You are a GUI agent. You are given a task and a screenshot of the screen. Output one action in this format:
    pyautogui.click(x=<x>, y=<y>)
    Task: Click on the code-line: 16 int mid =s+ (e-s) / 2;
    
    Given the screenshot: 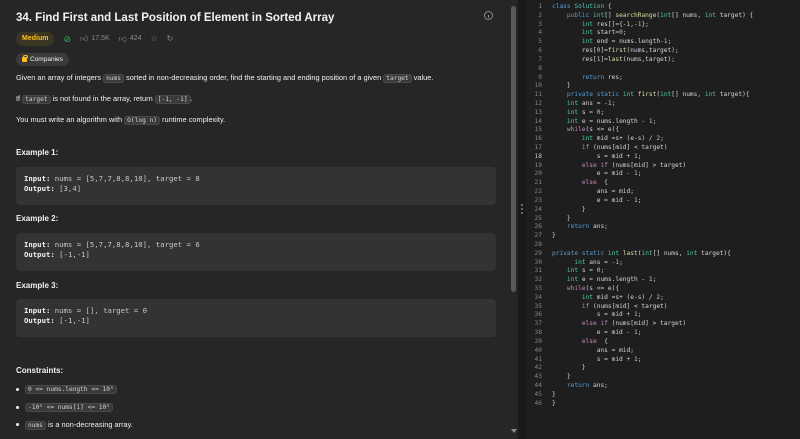 What is the action you would take?
    pyautogui.click(x=663, y=139)
    